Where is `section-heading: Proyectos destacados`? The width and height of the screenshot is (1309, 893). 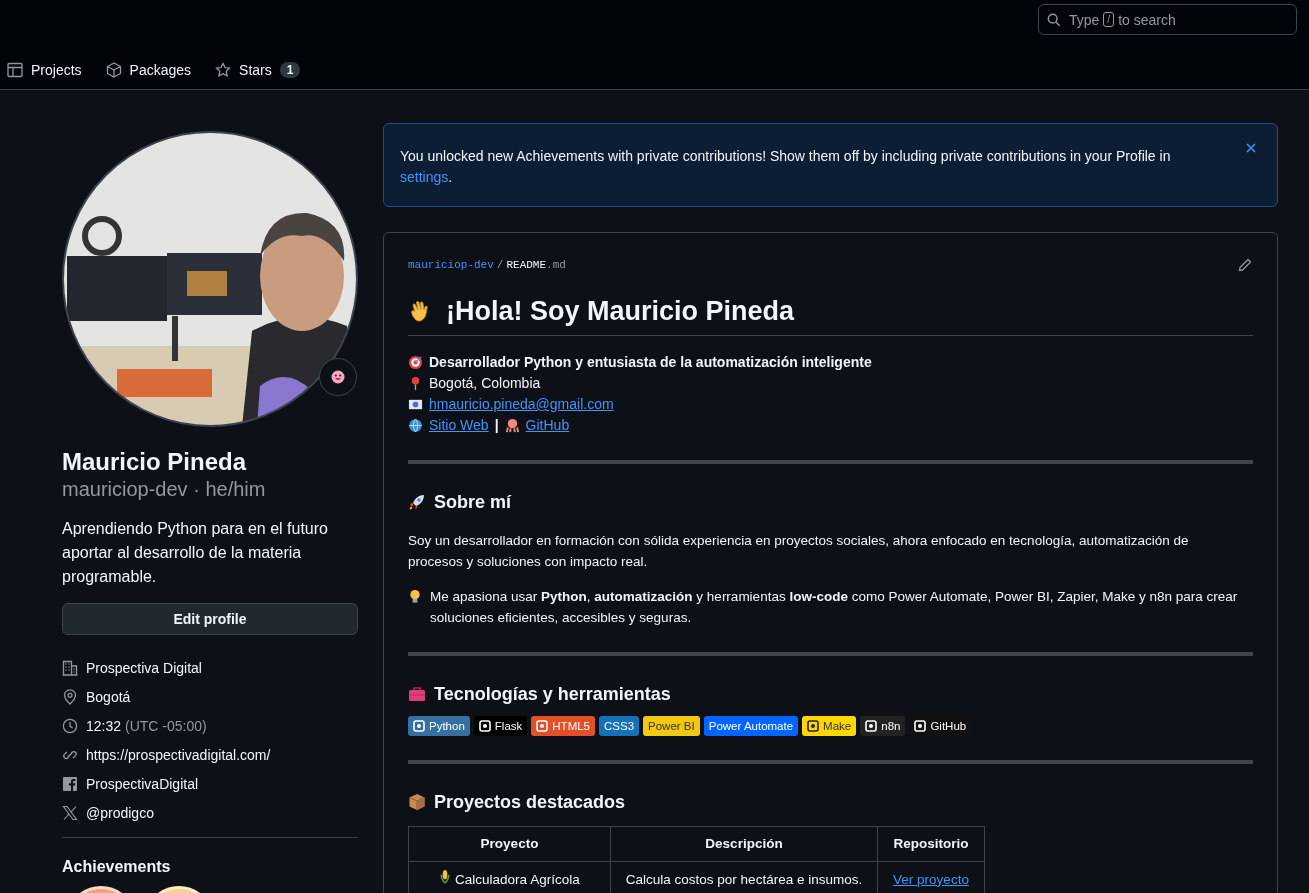 section-heading: Proyectos destacados is located at coordinates (530, 802).